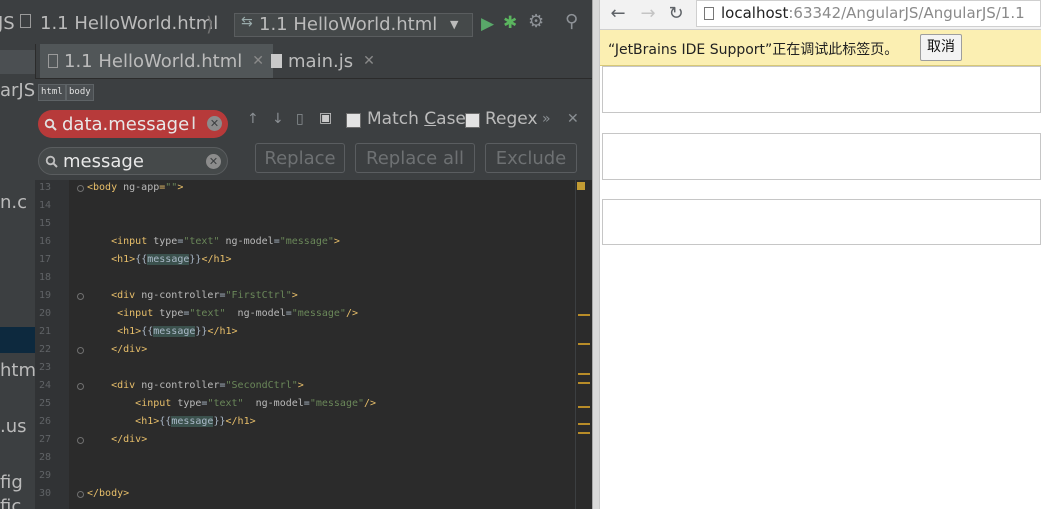  What do you see at coordinates (278, 119) in the screenshot?
I see `next-occurrence-icon: ↓` at bounding box center [278, 119].